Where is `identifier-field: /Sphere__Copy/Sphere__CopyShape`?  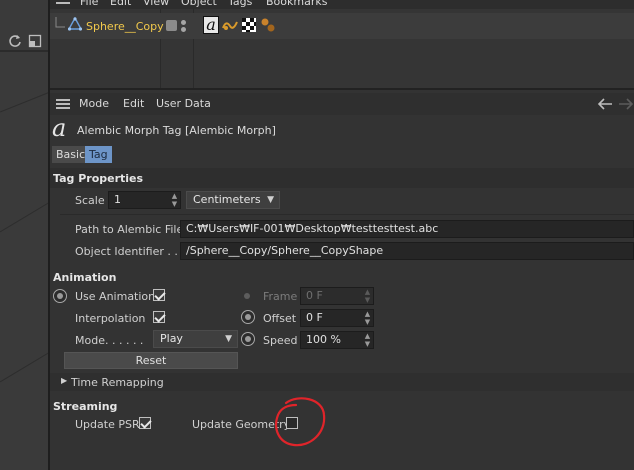 identifier-field: /Sphere__Copy/Sphere__CopyShape is located at coordinates (407, 251).